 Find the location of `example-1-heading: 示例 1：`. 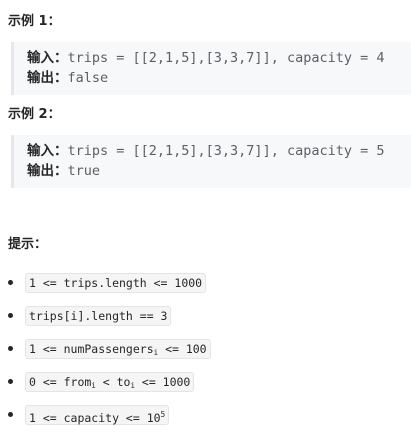

example-1-heading: 示例 1： is located at coordinates (34, 21).